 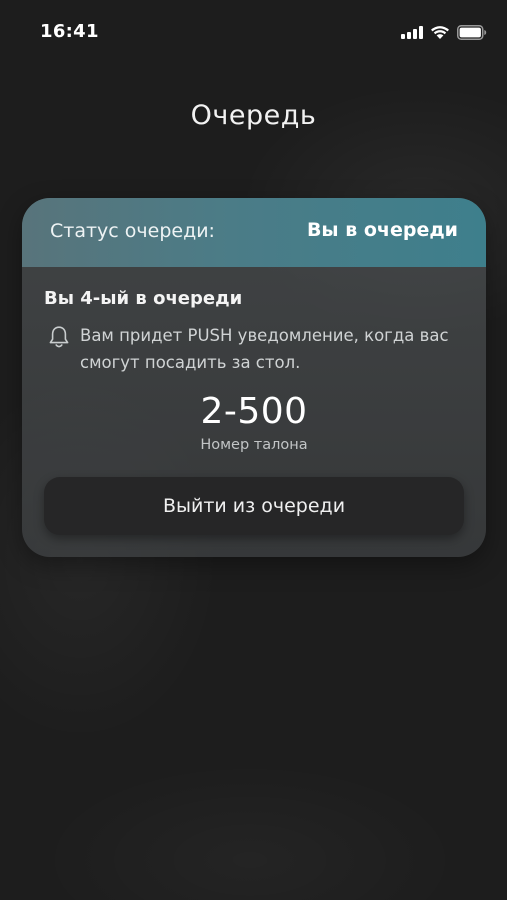 I want to click on status-icons, so click(x=444, y=32).